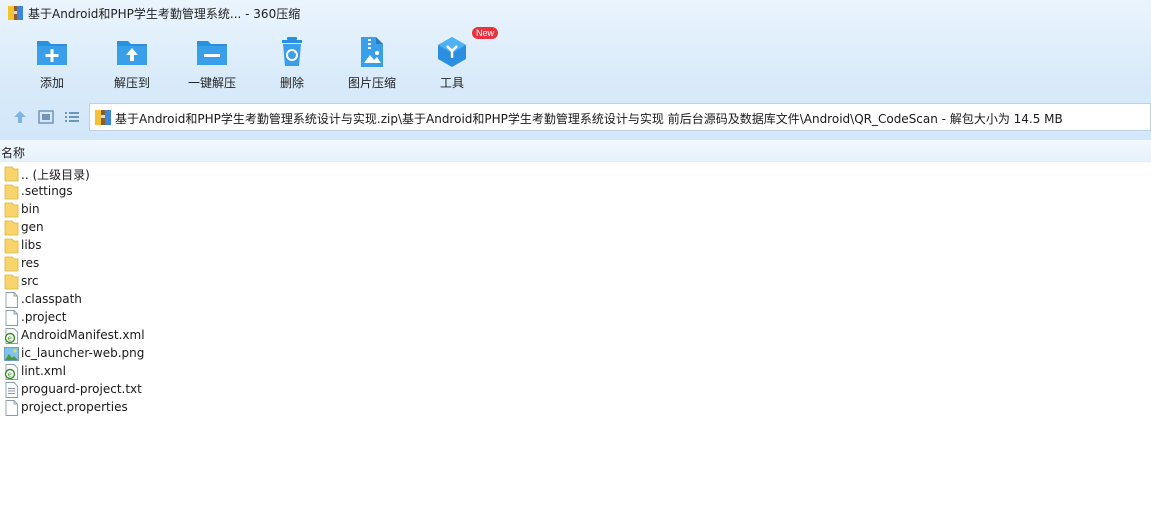 The image size is (1151, 509). Describe the element at coordinates (31, 245) in the screenshot. I see `file-name: libs` at that location.